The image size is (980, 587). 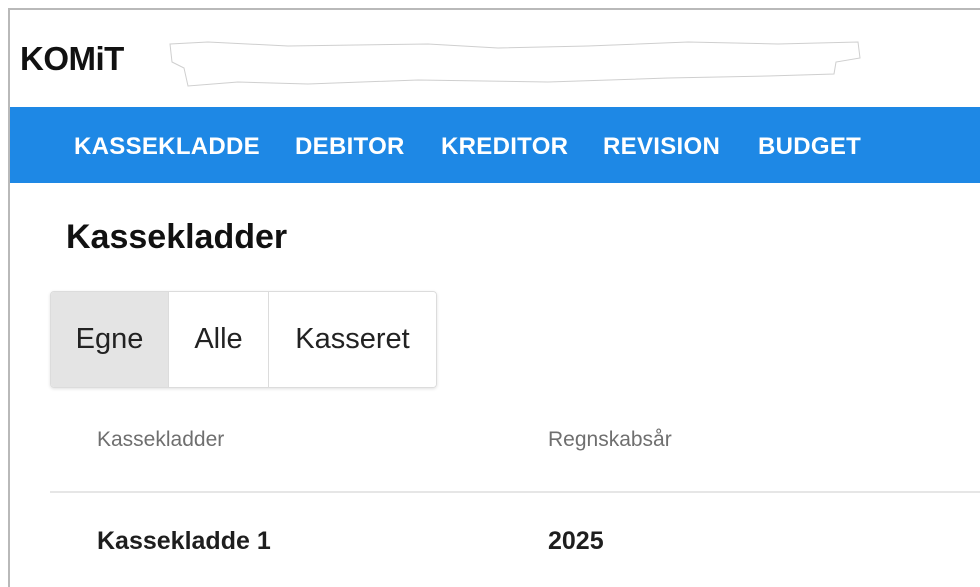 I want to click on filter-tab-kasseret: Kasseret, so click(x=352, y=339).